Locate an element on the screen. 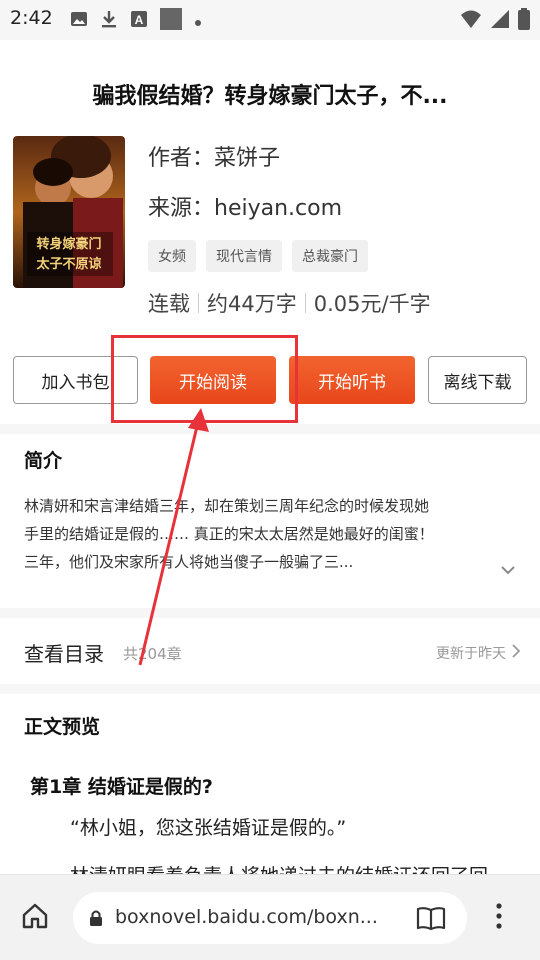 This screenshot has width=540, height=960. download-icon is located at coordinates (109, 21).